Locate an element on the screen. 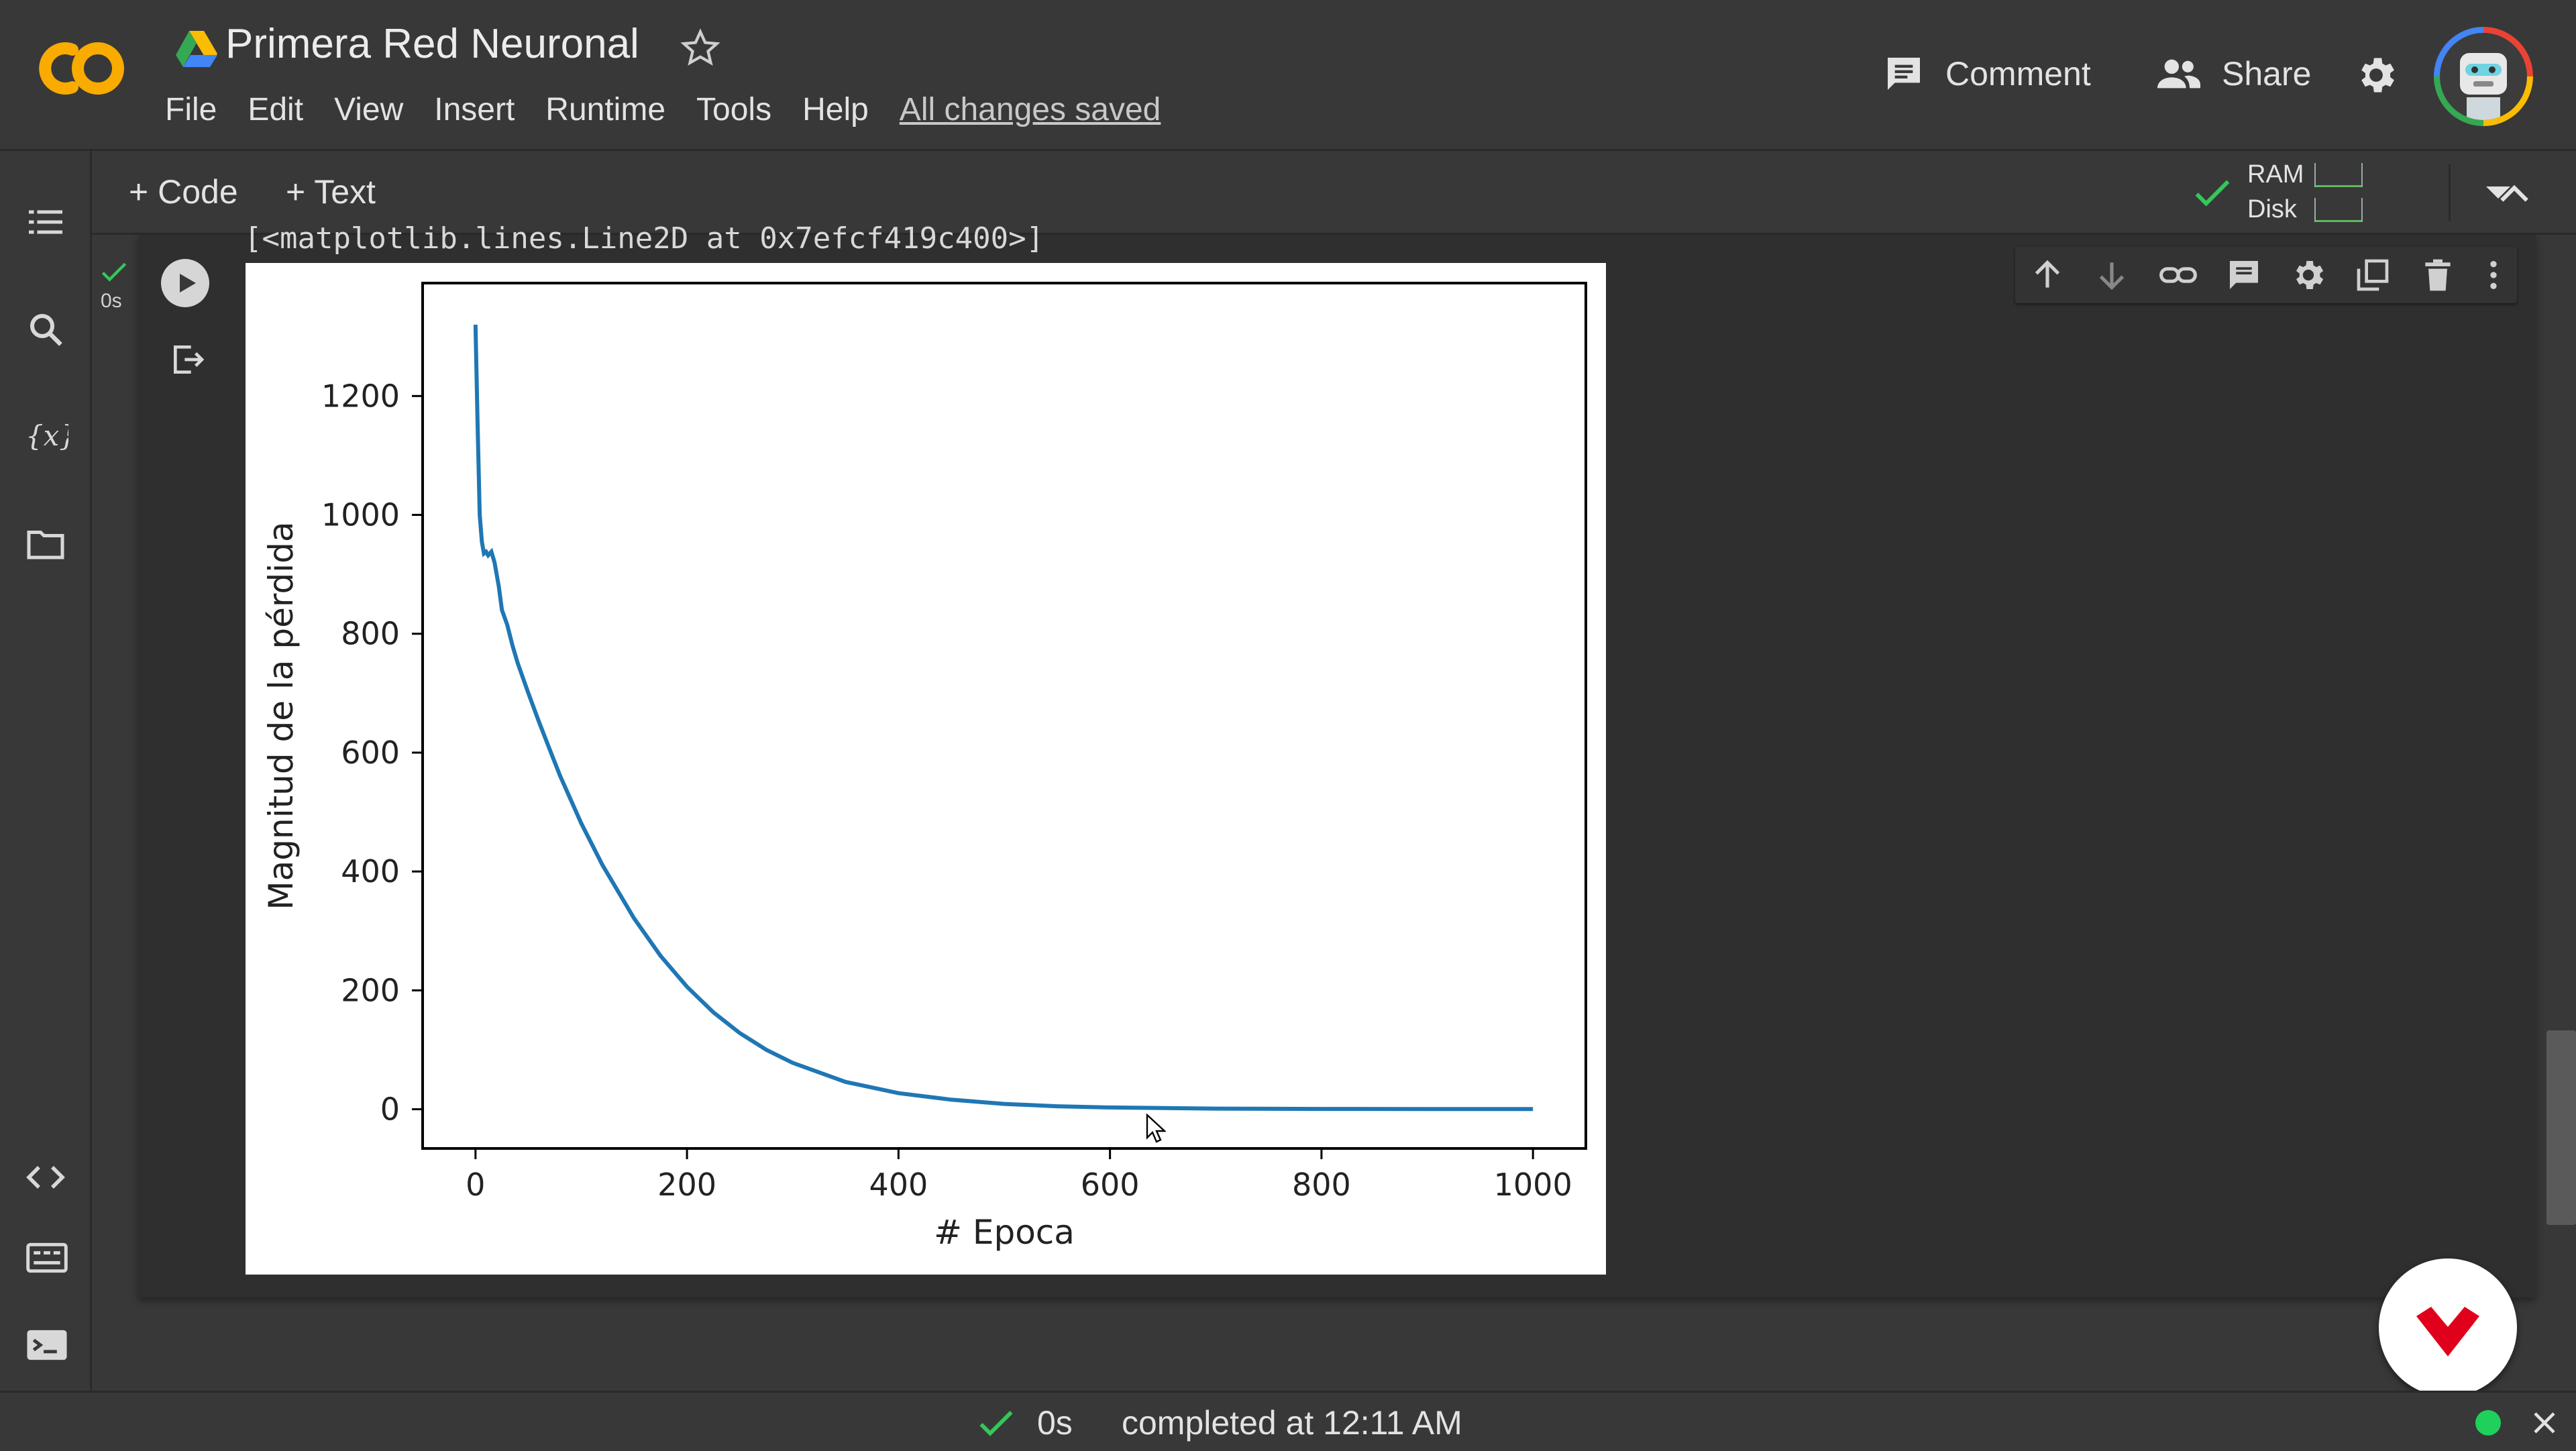  add-code-button: + Code is located at coordinates (183, 191).